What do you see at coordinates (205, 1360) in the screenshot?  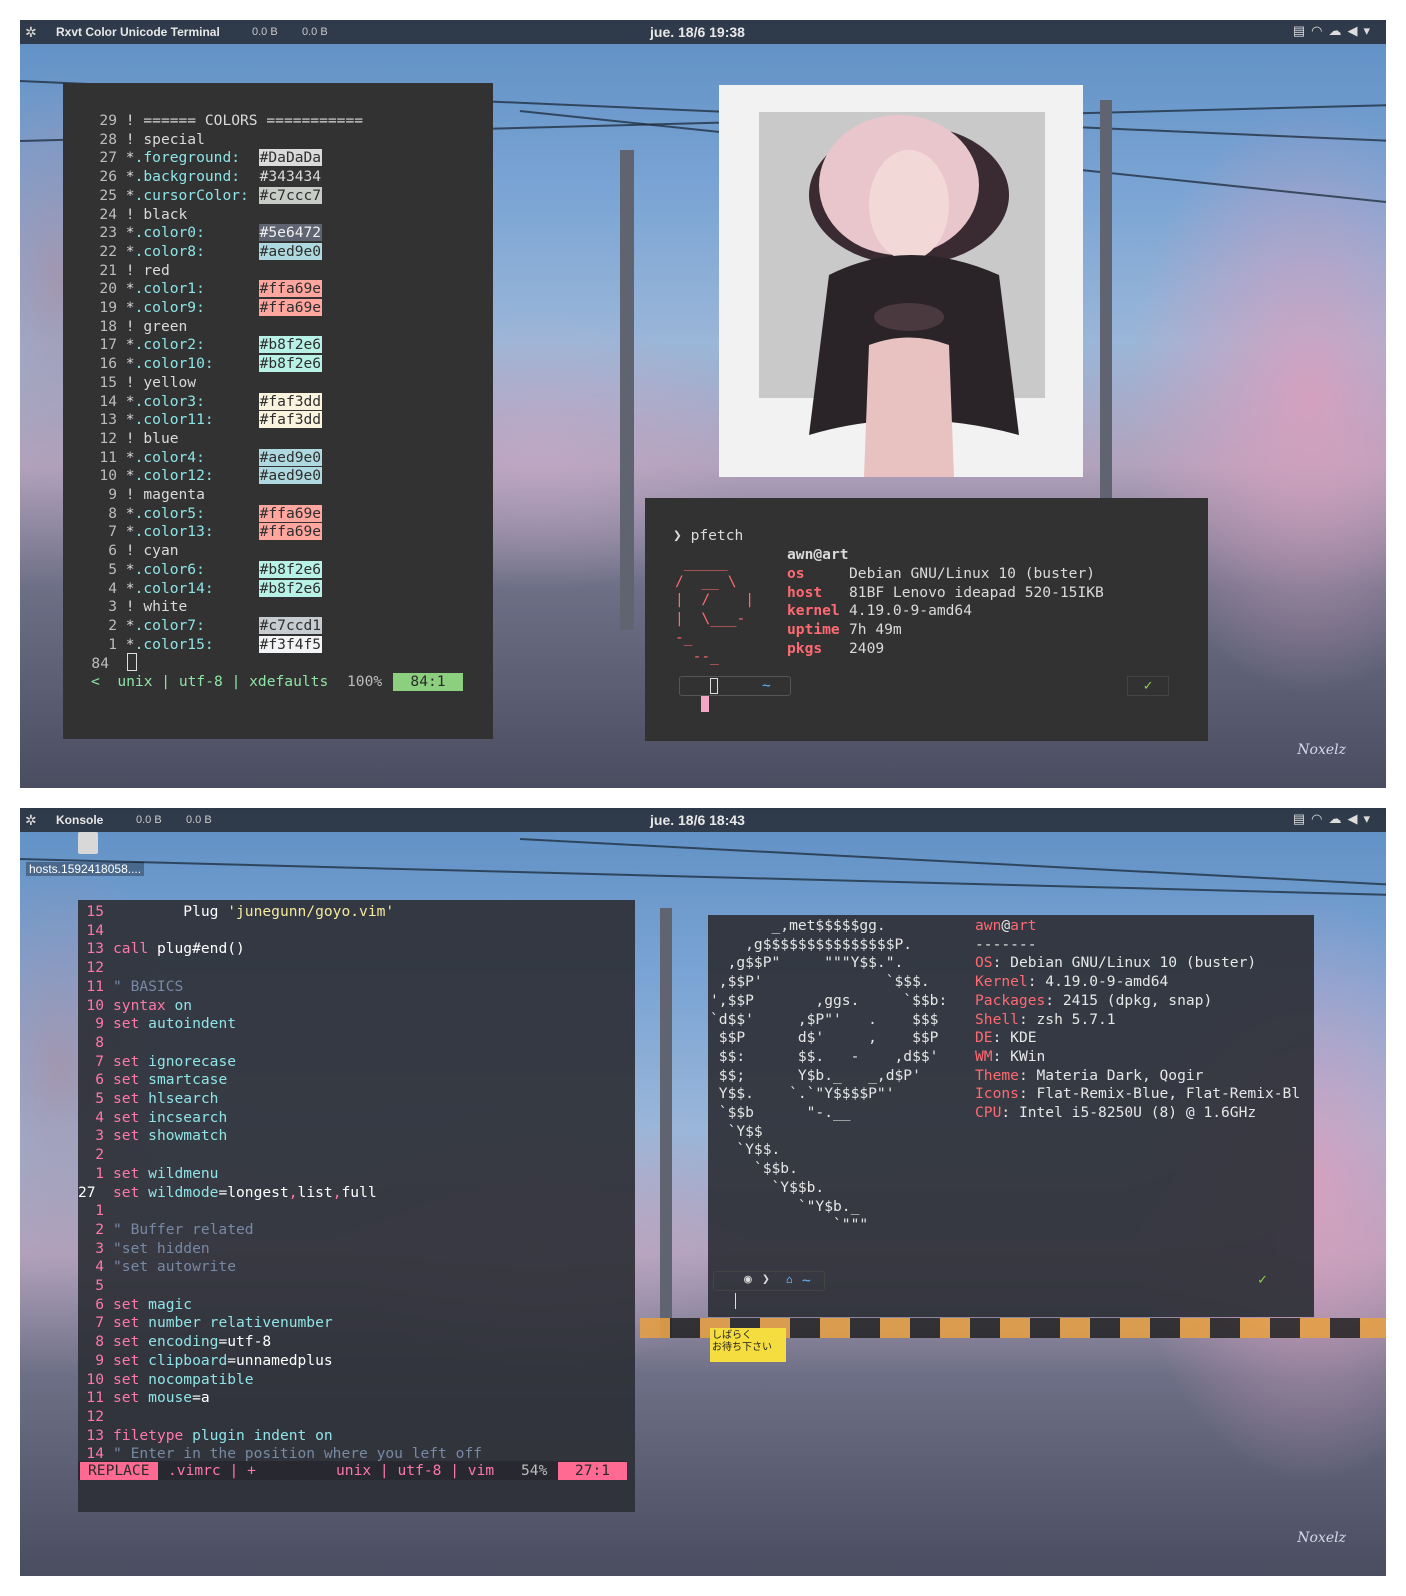 I see `code-line: 9 set clipboard=unnamedplus` at bounding box center [205, 1360].